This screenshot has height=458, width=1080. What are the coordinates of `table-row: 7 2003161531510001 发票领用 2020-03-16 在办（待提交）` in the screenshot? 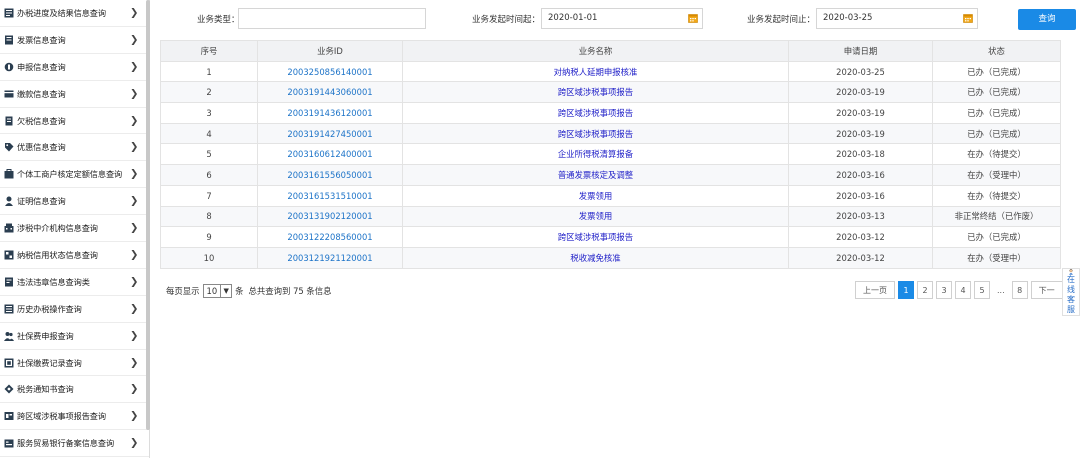 It's located at (610, 195).